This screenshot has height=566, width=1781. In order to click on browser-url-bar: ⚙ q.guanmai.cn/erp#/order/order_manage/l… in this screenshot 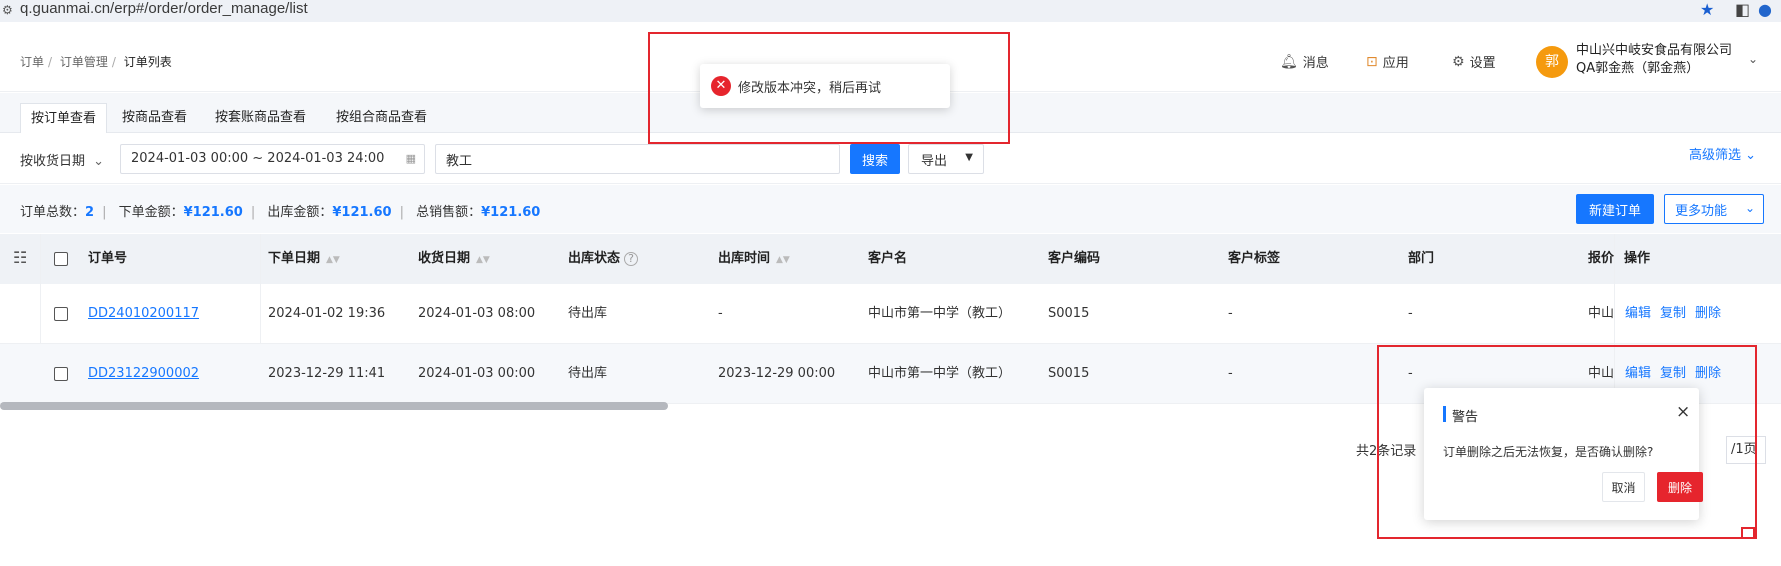, I will do `click(890, 11)`.